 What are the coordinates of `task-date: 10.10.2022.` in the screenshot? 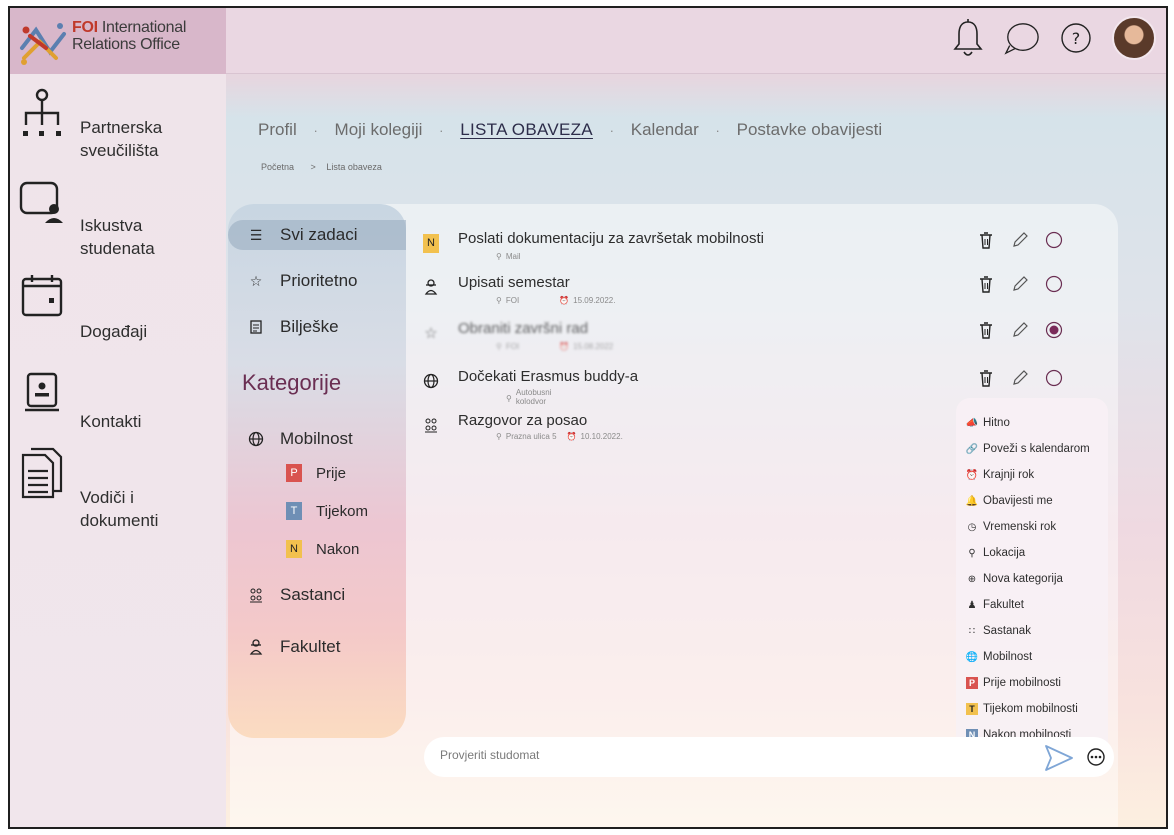 It's located at (601, 436).